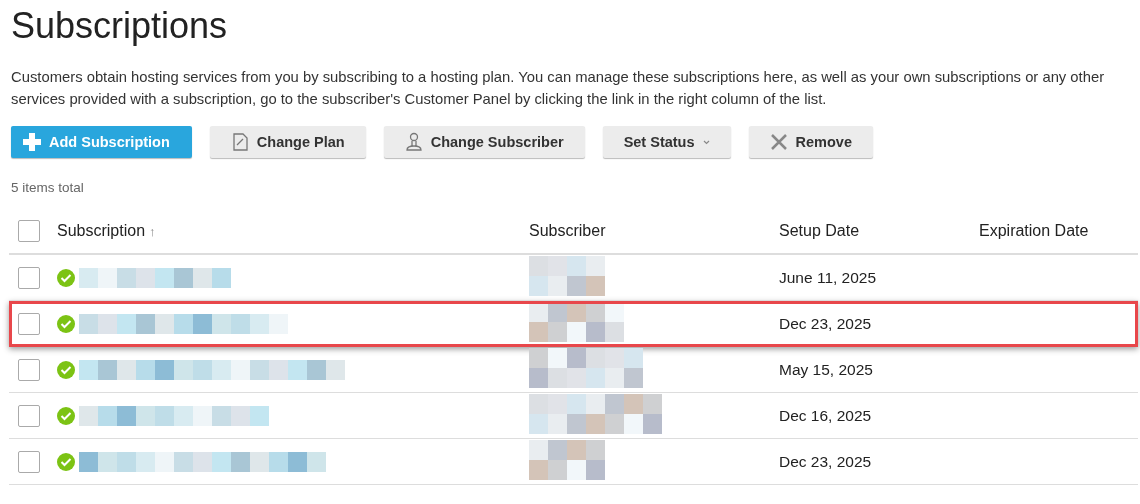 This screenshot has height=504, width=1140. What do you see at coordinates (239, 142) in the screenshot?
I see `document-icon` at bounding box center [239, 142].